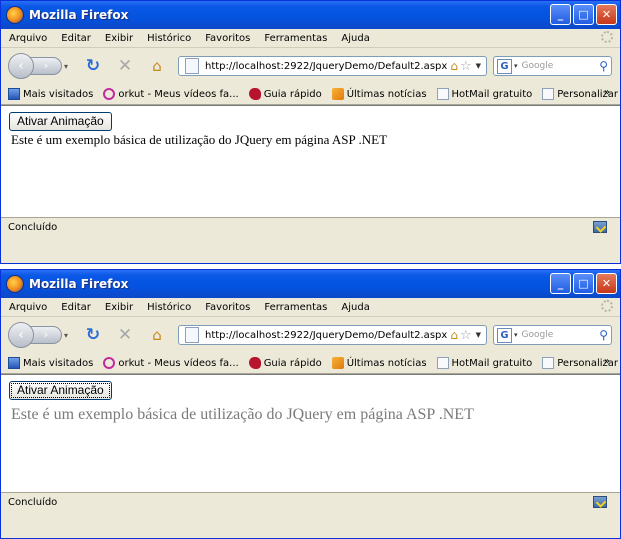  Describe the element at coordinates (607, 306) in the screenshot. I see `throbber-icon` at that location.